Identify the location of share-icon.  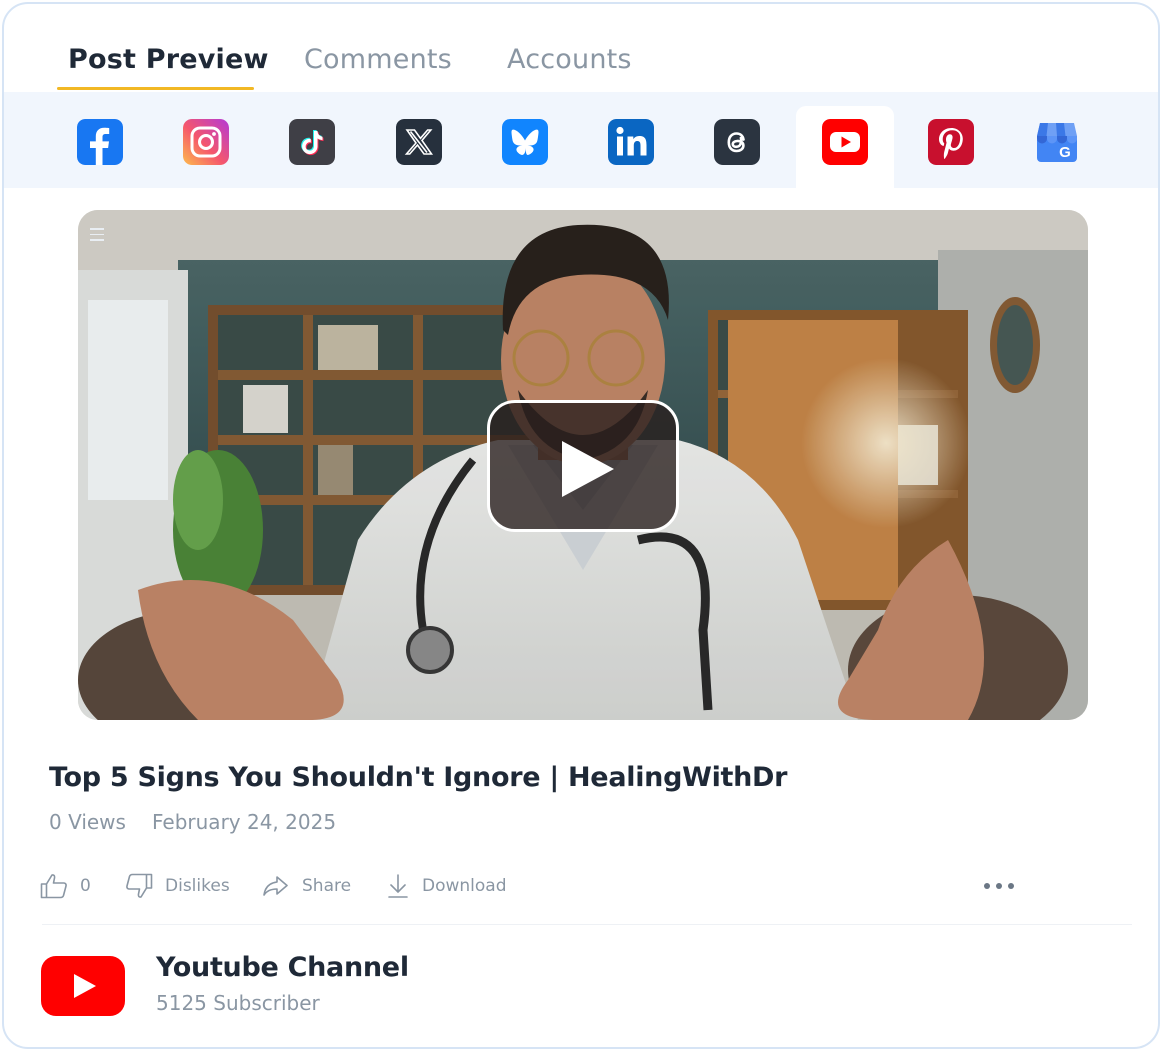
(275, 886).